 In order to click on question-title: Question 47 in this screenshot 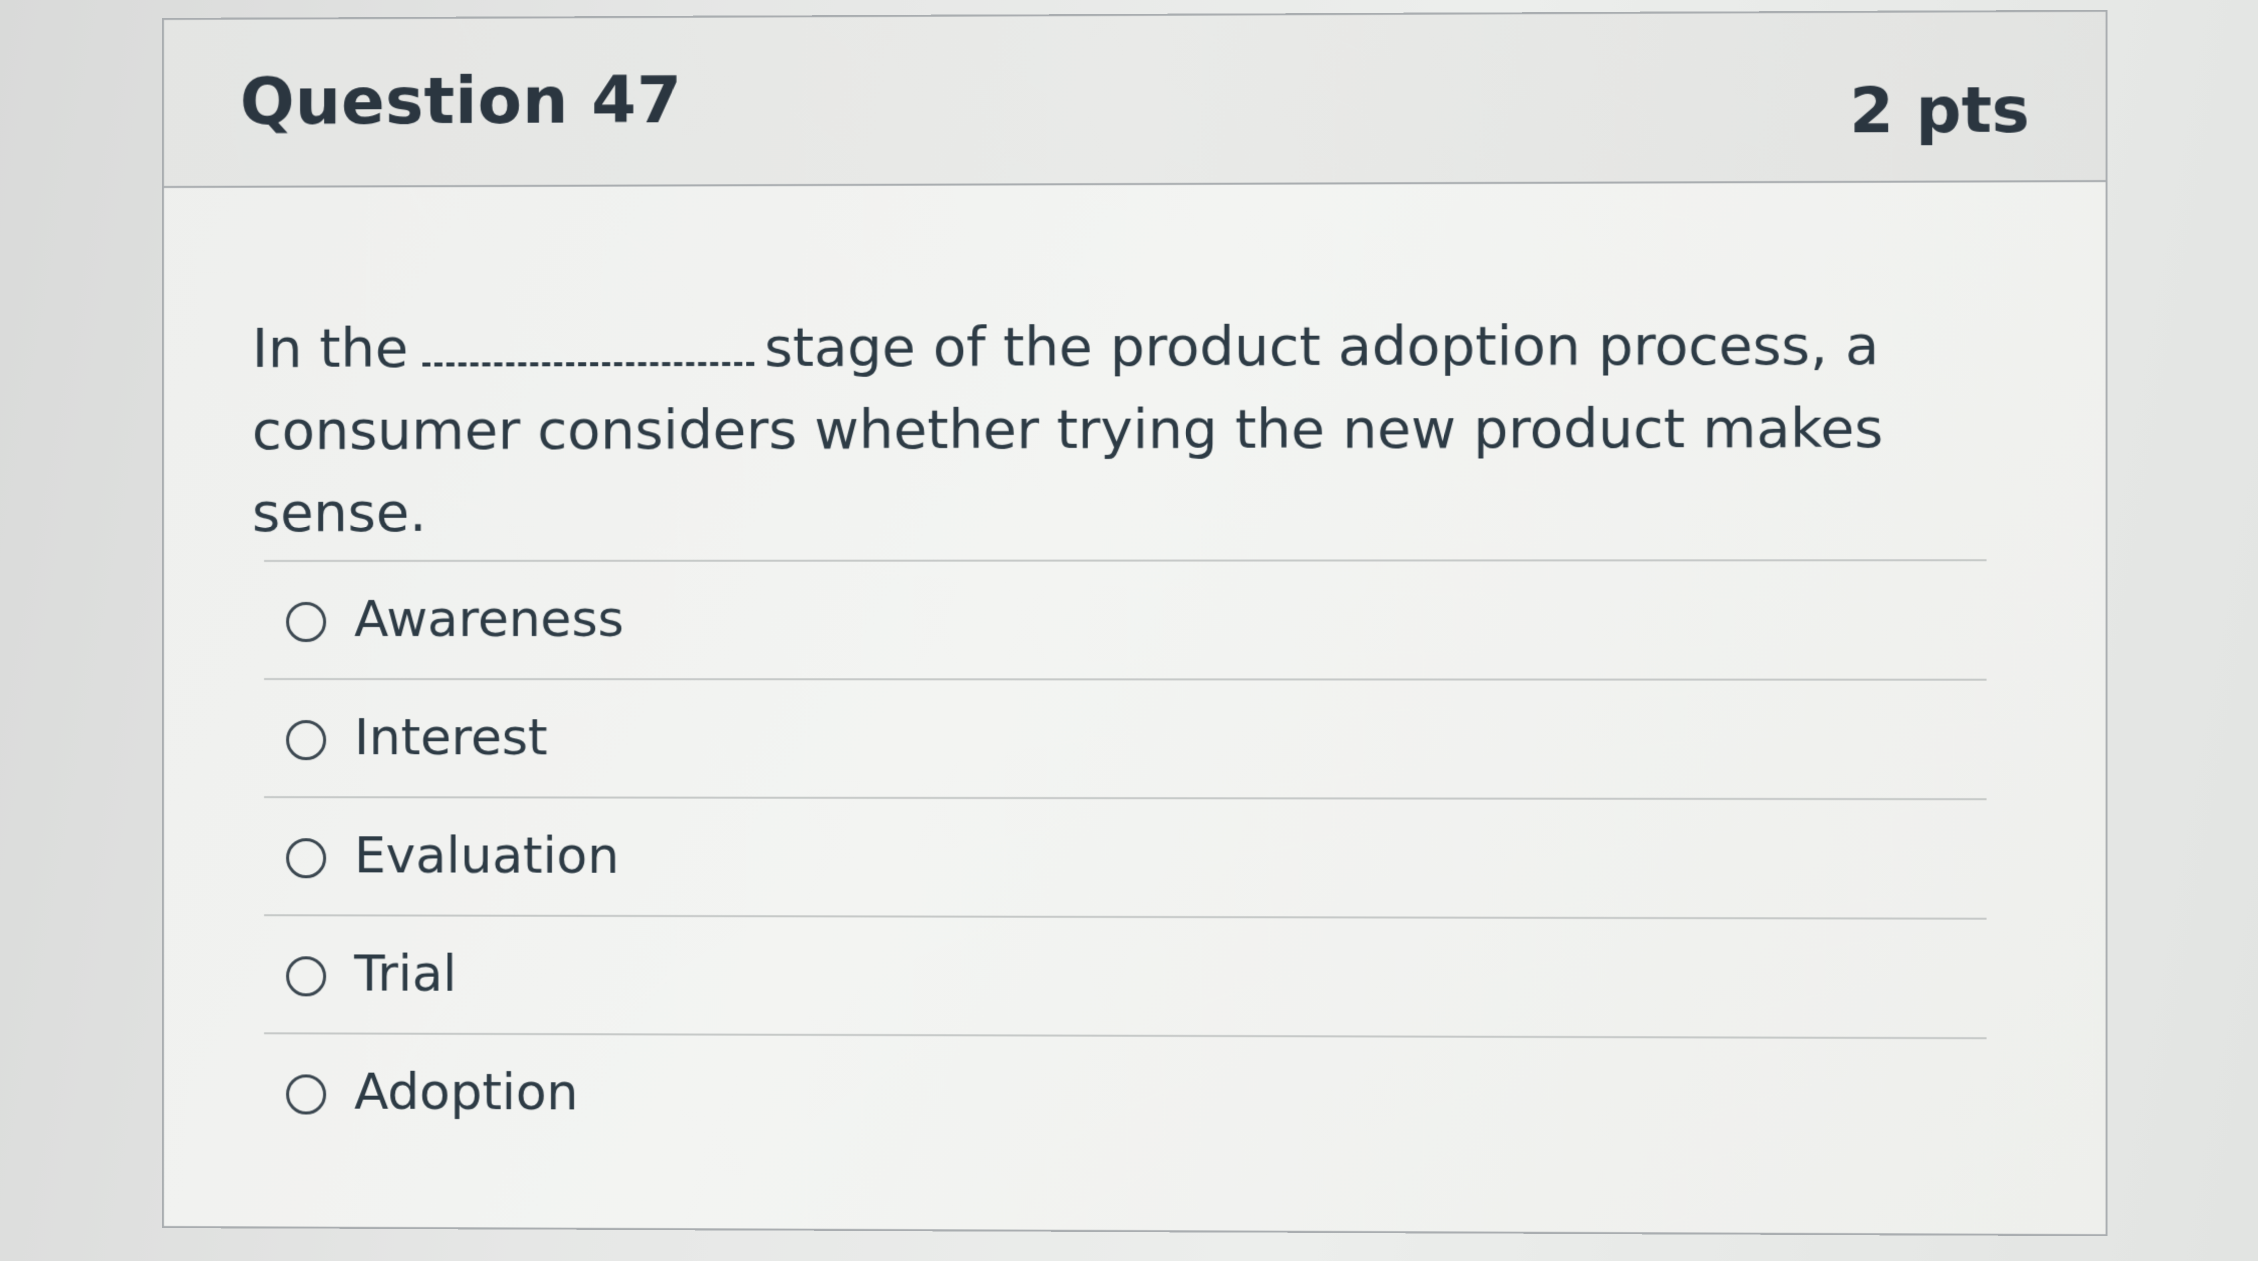, I will do `click(461, 101)`.